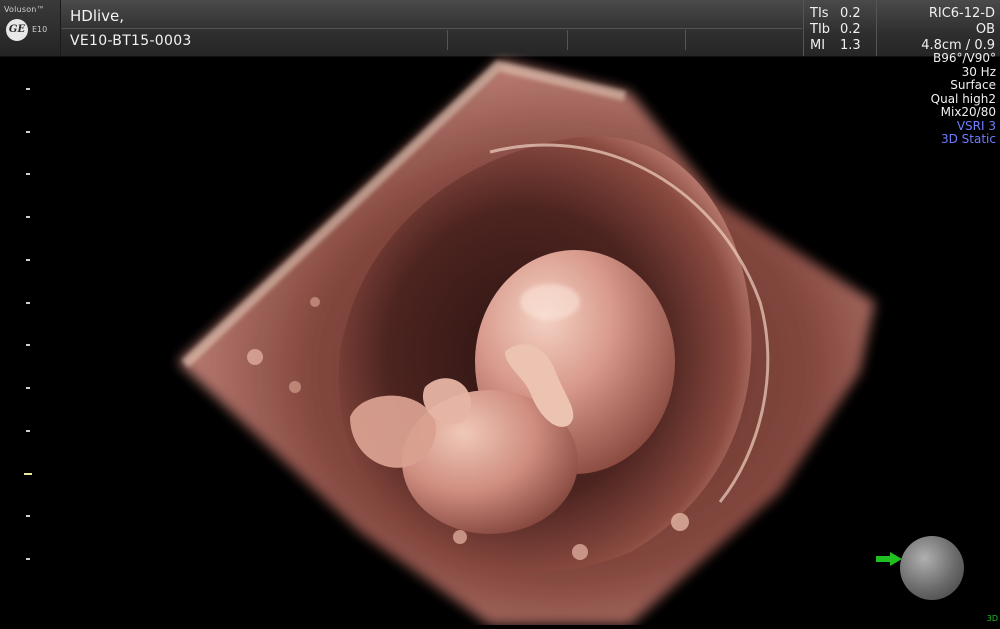 The width and height of the screenshot is (1000, 629). Describe the element at coordinates (968, 139) in the screenshot. I see `parameter-line: 3D Static` at that location.